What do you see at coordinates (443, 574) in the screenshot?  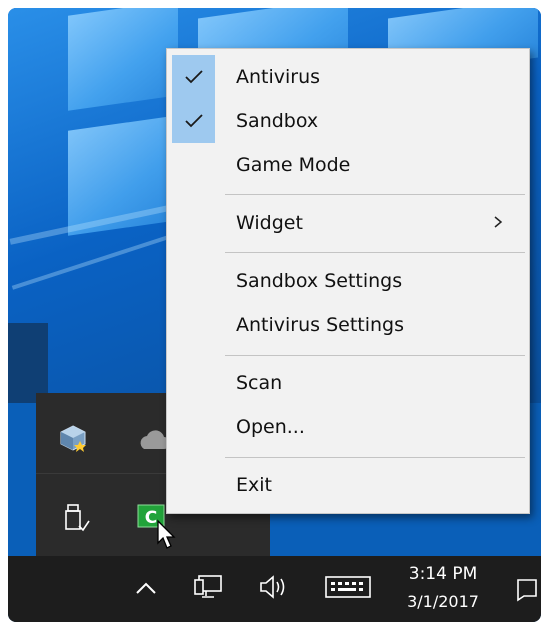 I see `clock-time: 3:14 PM` at bounding box center [443, 574].